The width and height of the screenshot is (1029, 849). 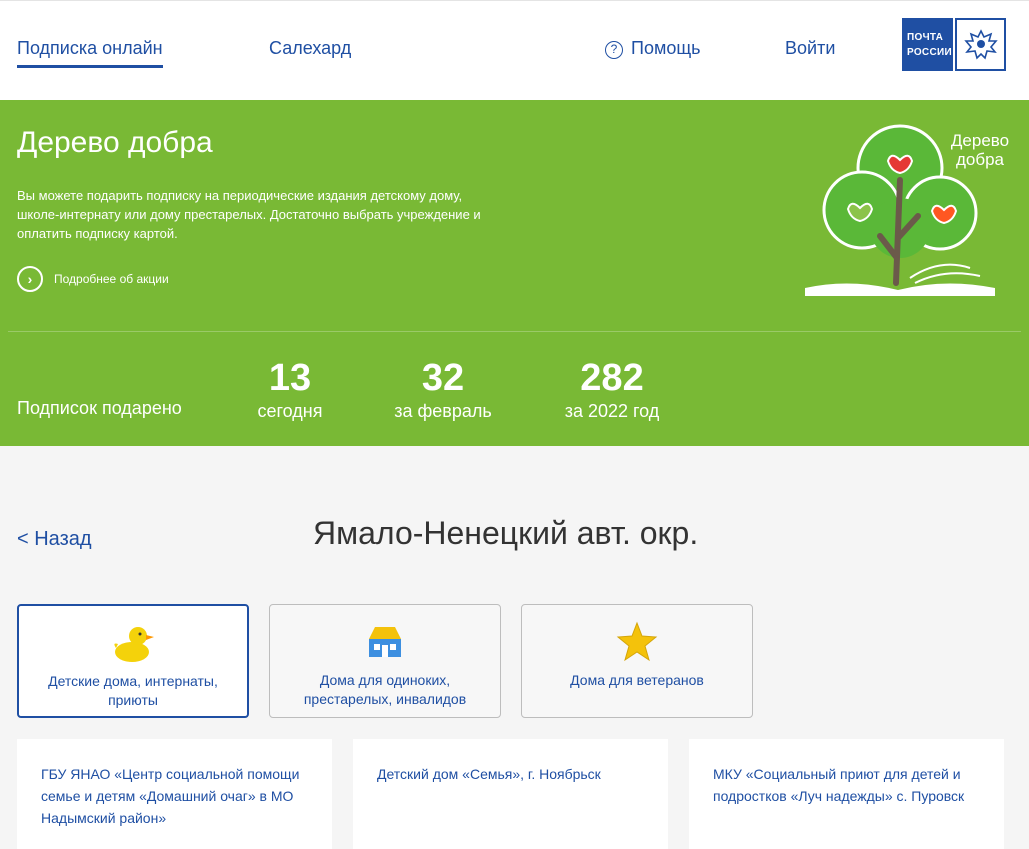 What do you see at coordinates (954, 44) in the screenshot?
I see `russian-post-logo: ПОЧТА РОССИИ` at bounding box center [954, 44].